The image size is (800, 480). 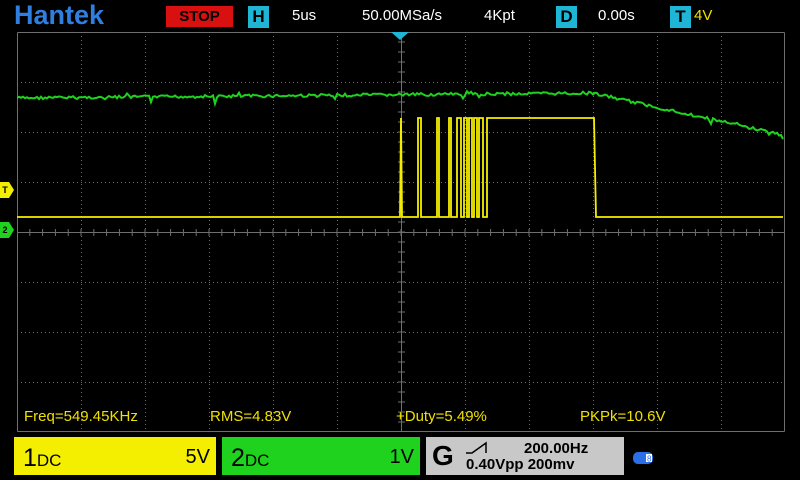 I want to click on trigger-position-icon, so click(x=400, y=36).